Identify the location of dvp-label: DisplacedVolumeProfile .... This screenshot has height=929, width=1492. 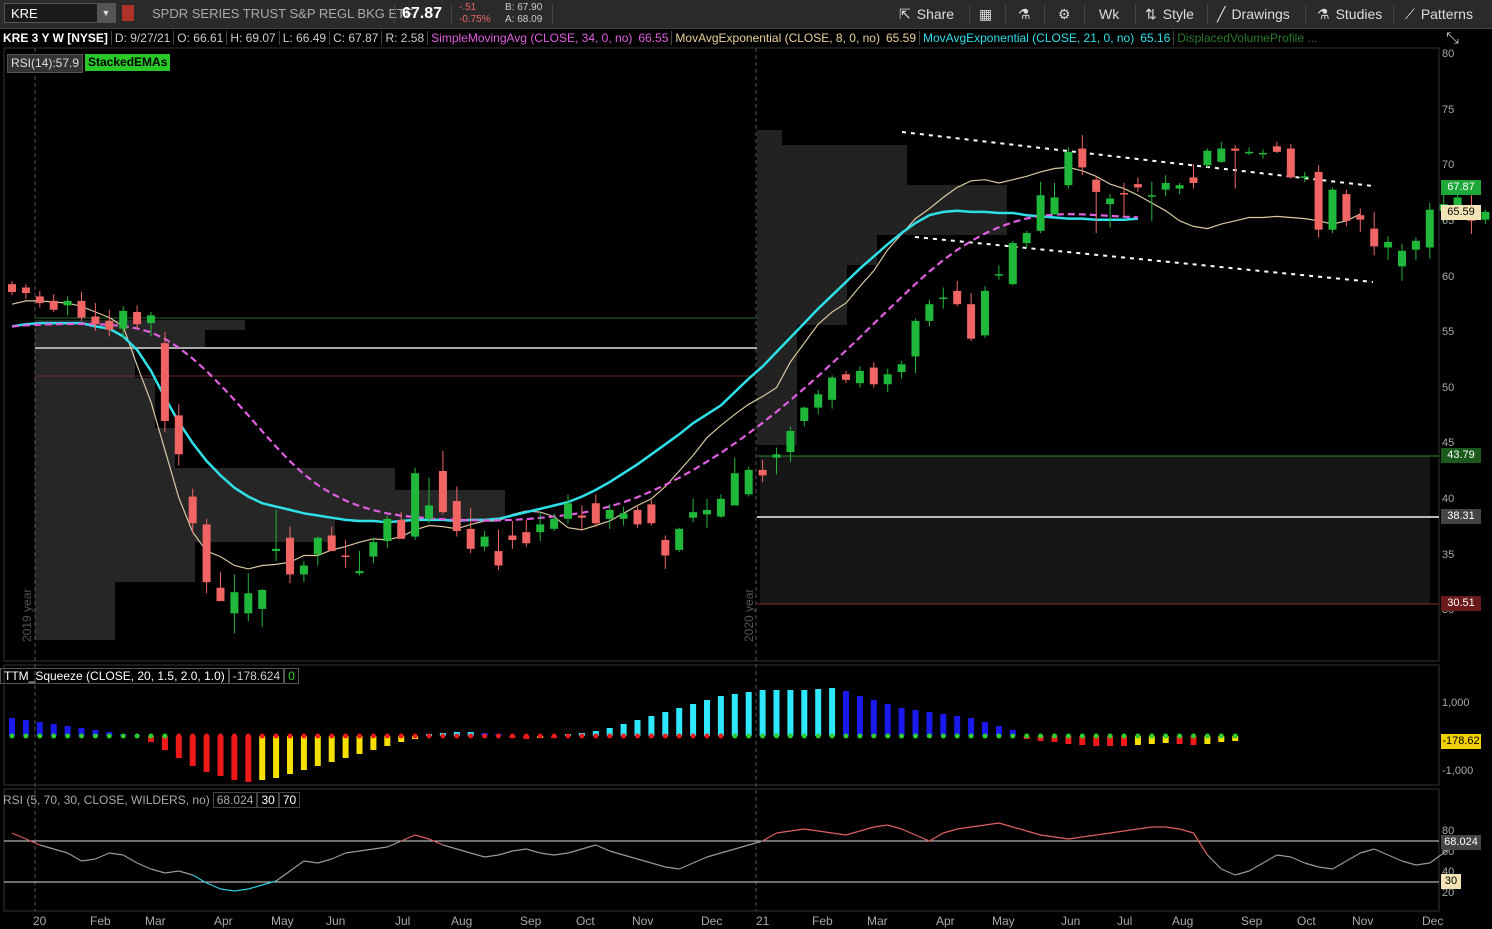
(1247, 38).